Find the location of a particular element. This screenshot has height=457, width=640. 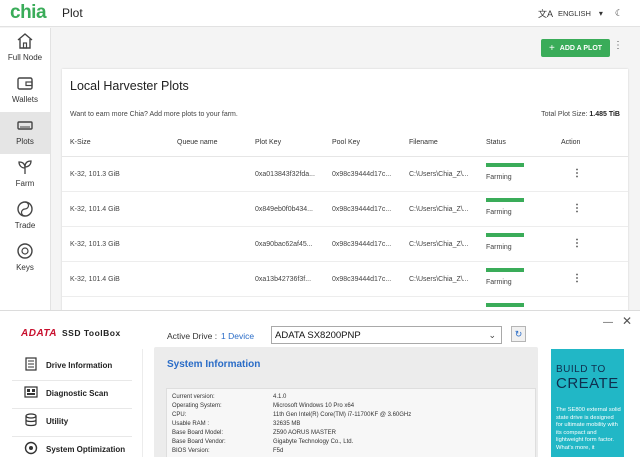

total-plot-size-value: 1.485 TiB is located at coordinates (604, 114).